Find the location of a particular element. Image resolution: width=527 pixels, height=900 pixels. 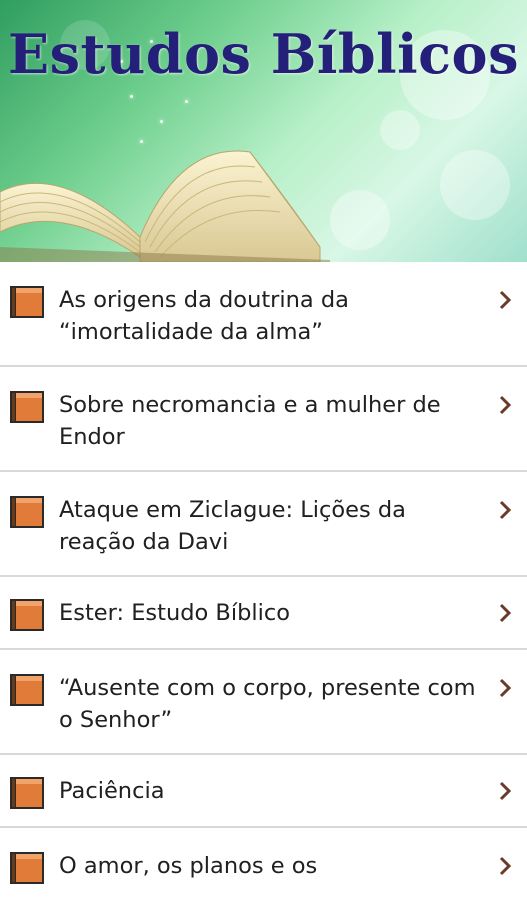

list-item: Sobre necromancia e a mulher de Endor is located at coordinates (263, 419).